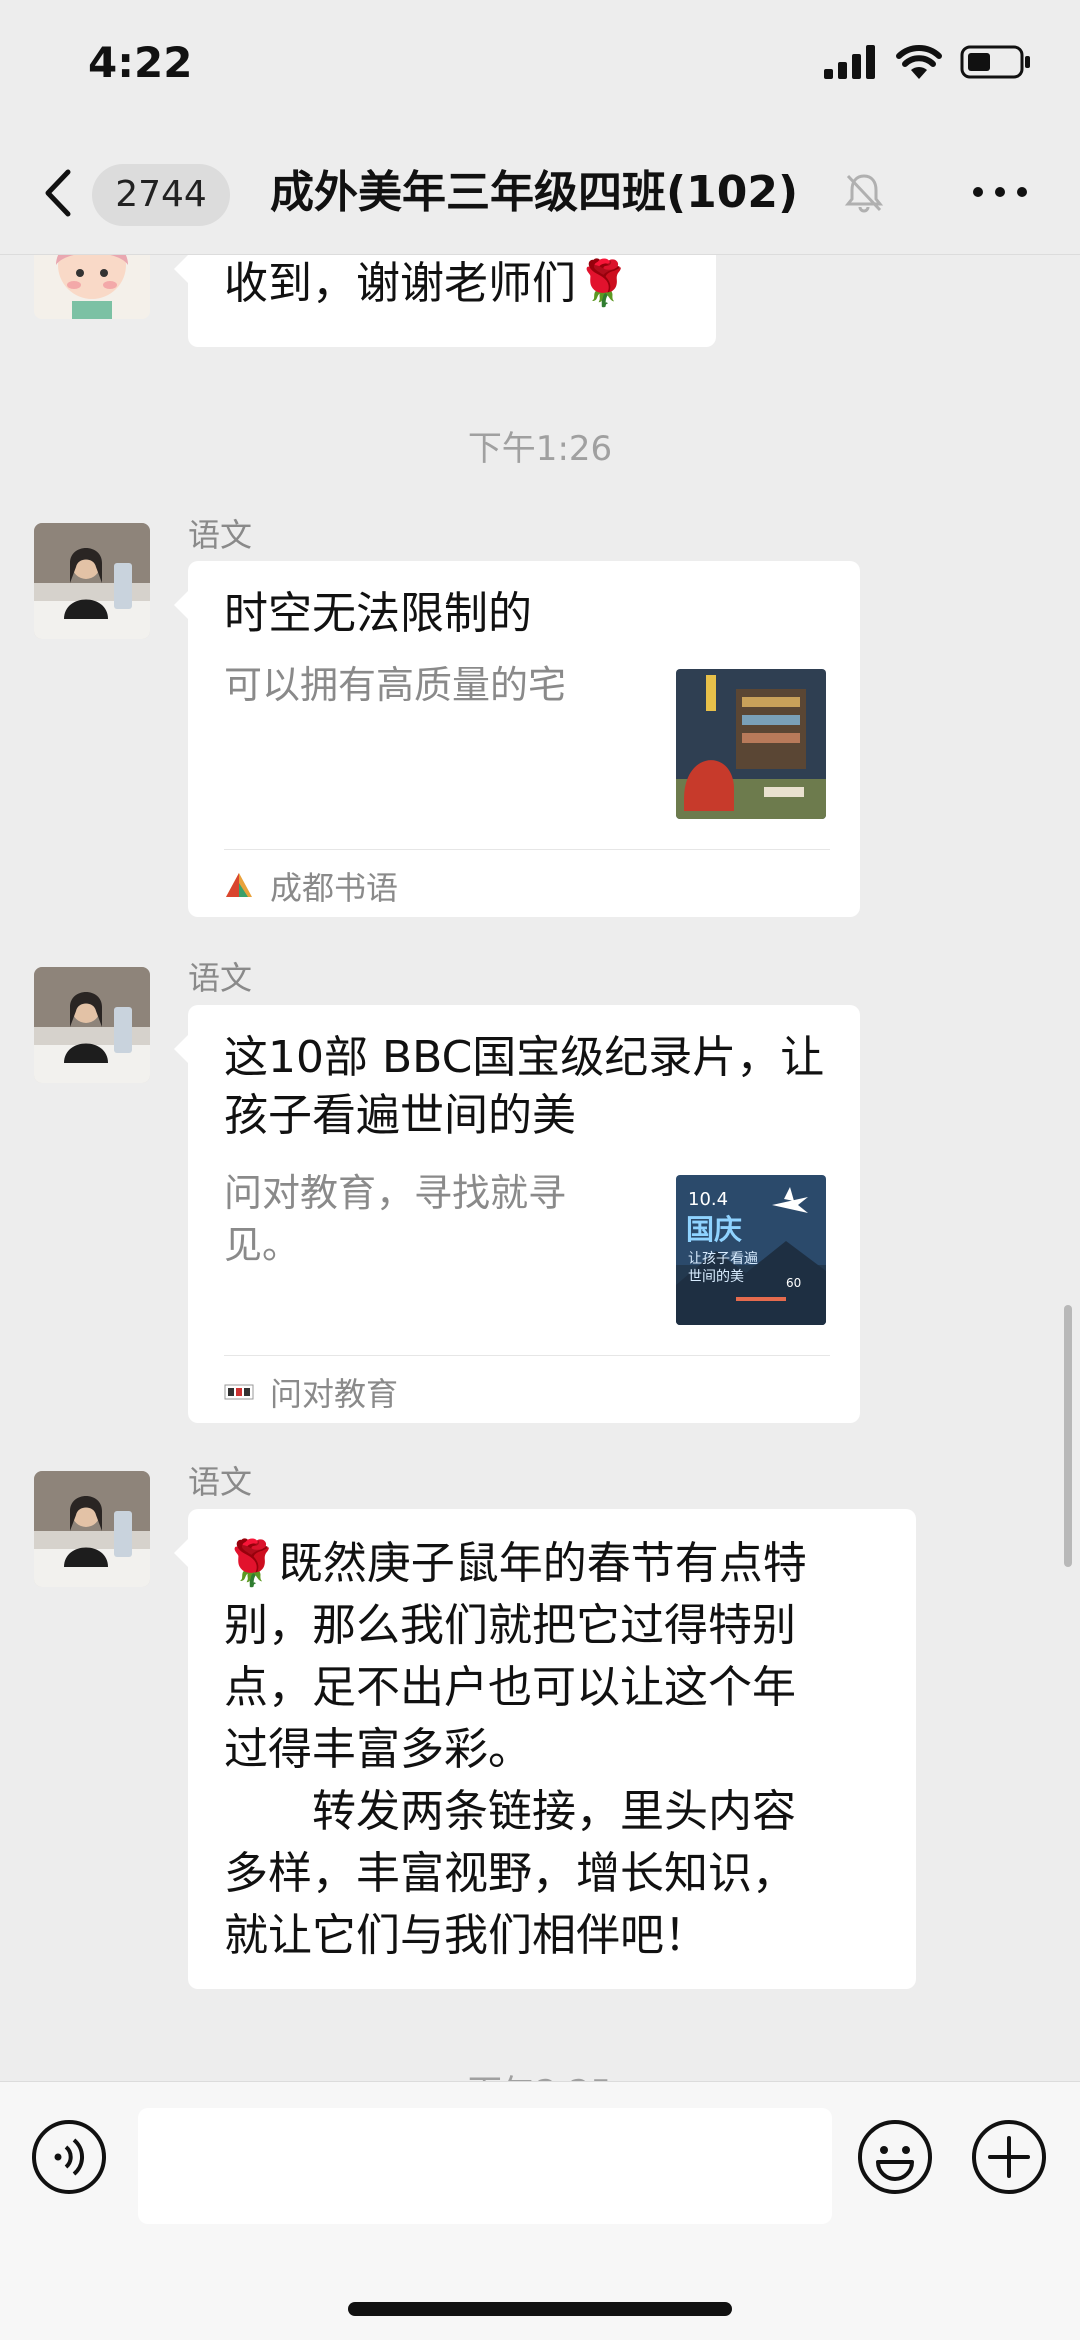 Image resolution: width=1080 pixels, height=2340 pixels. Describe the element at coordinates (140, 62) in the screenshot. I see `status-time: 4:22` at that location.